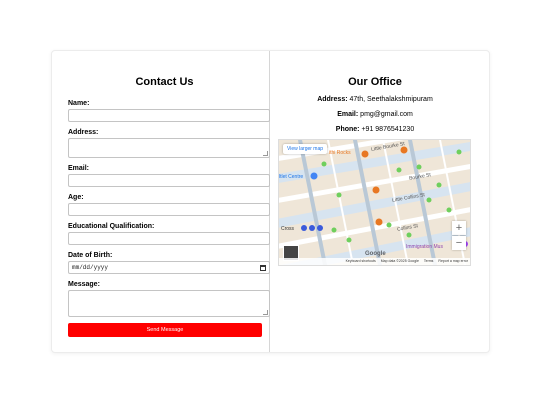 The image size is (540, 405). I want to click on terms-link: Terms, so click(429, 261).